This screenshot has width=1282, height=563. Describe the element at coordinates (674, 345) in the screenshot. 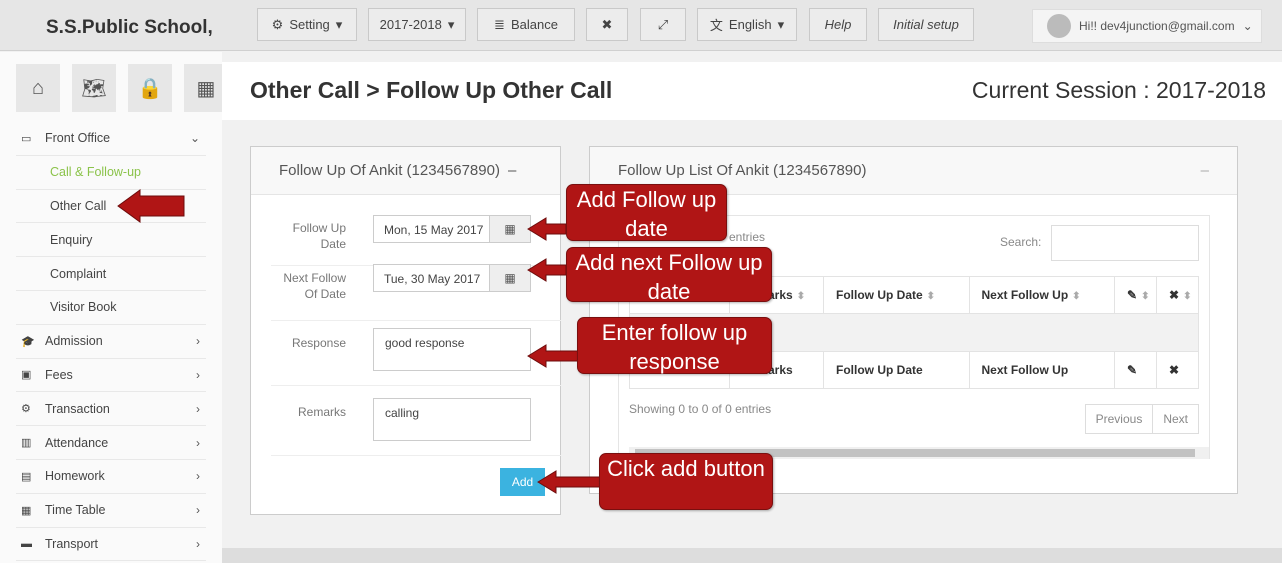

I see `callout-response: Enter follow up response` at that location.